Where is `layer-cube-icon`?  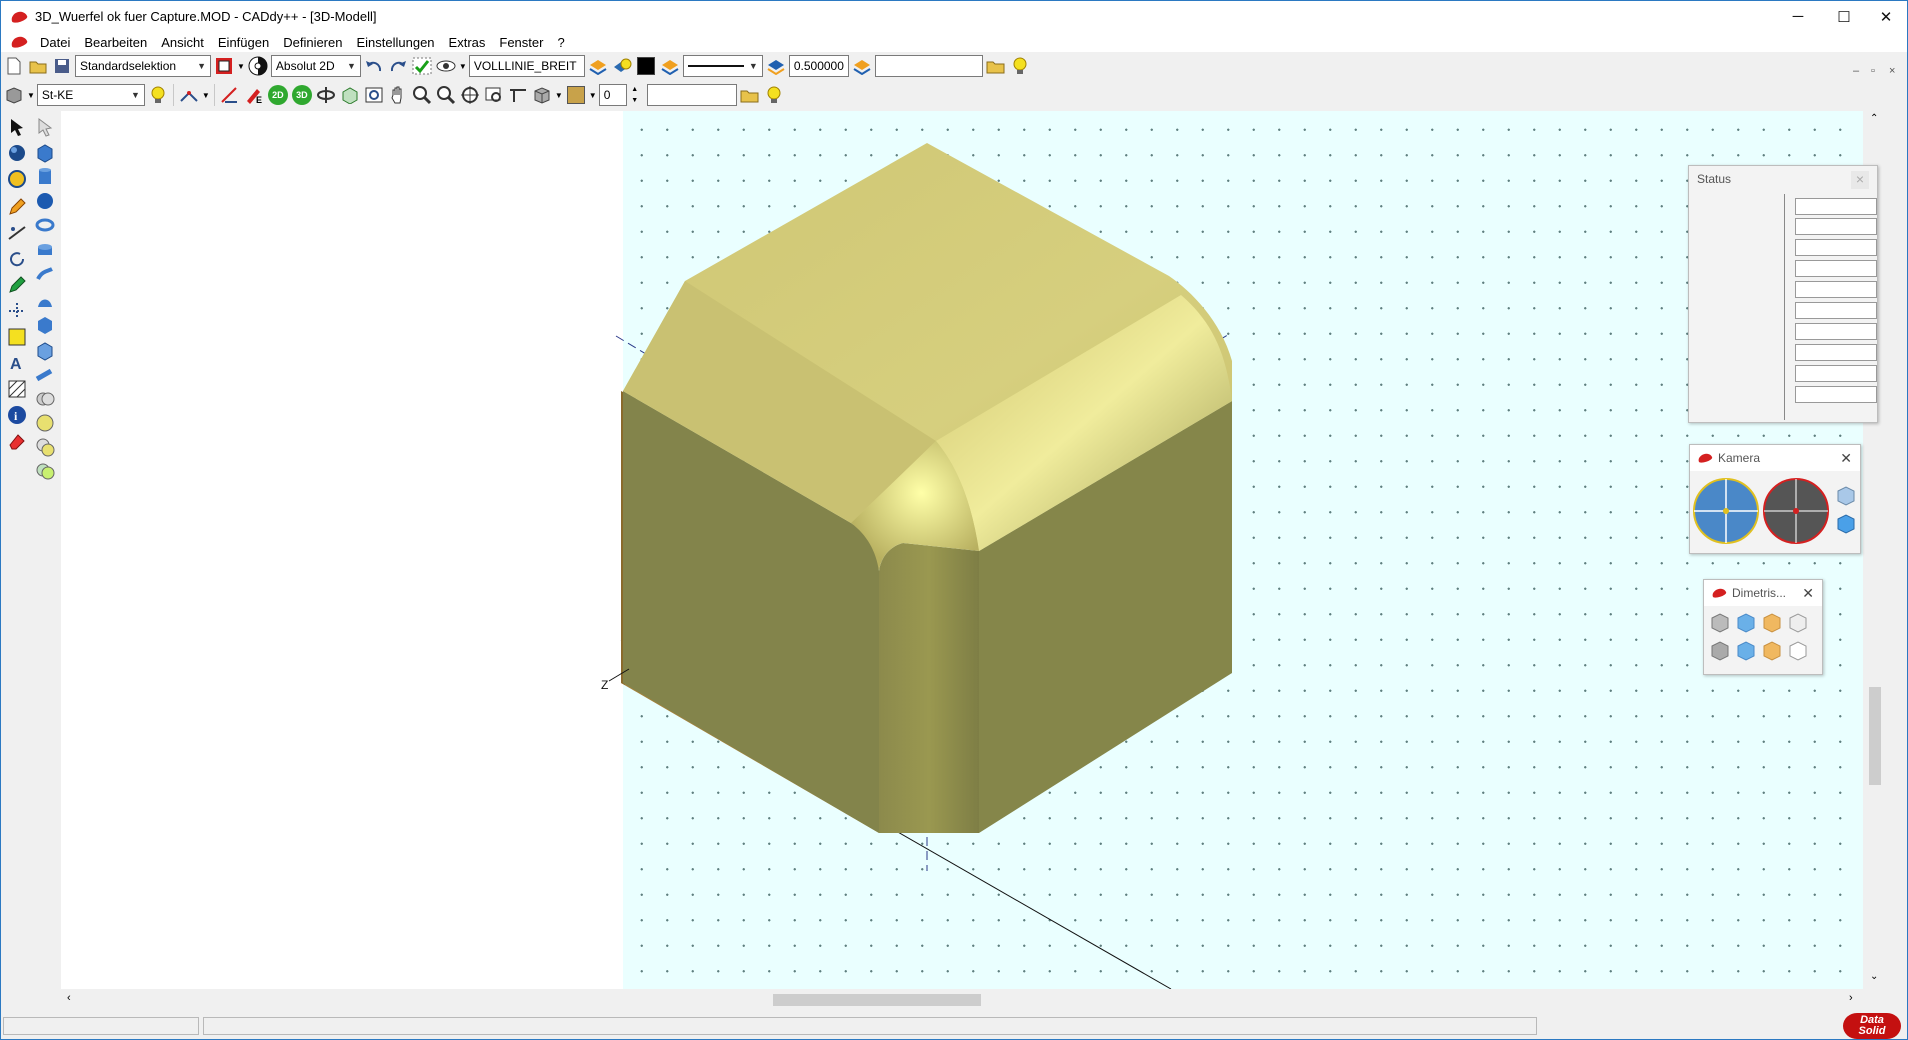 layer-cube-icon is located at coordinates (14, 95).